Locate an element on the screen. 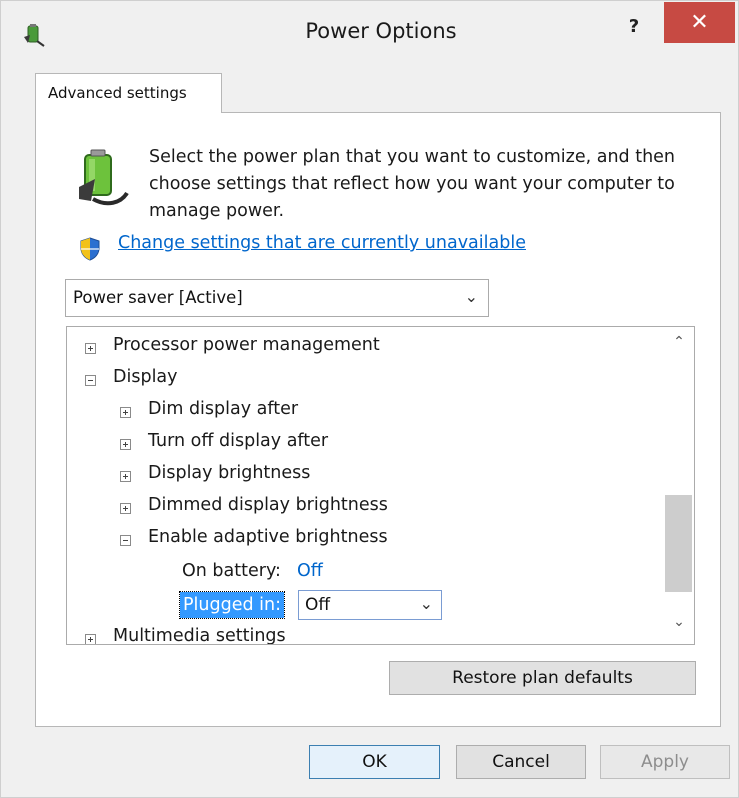 This screenshot has height=798, width=739. tree-node-label: Turn off display after is located at coordinates (238, 441).